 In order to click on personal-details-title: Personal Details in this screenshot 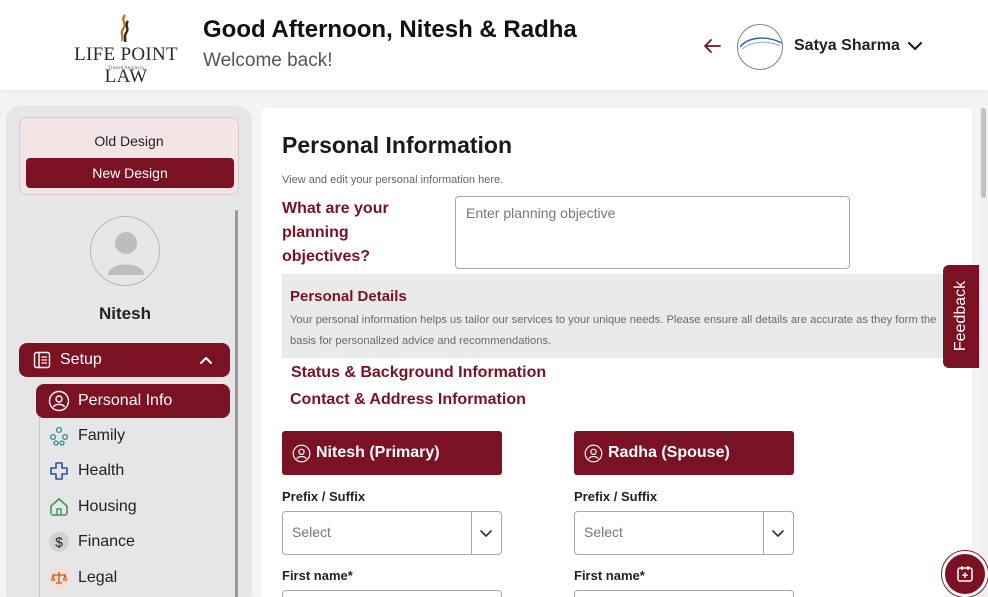, I will do `click(348, 296)`.